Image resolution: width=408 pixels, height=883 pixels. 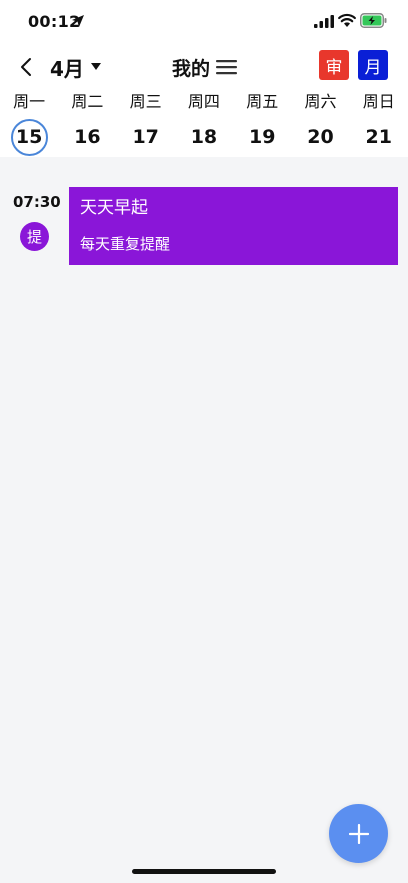 I want to click on date-number: 16, so click(x=87, y=137).